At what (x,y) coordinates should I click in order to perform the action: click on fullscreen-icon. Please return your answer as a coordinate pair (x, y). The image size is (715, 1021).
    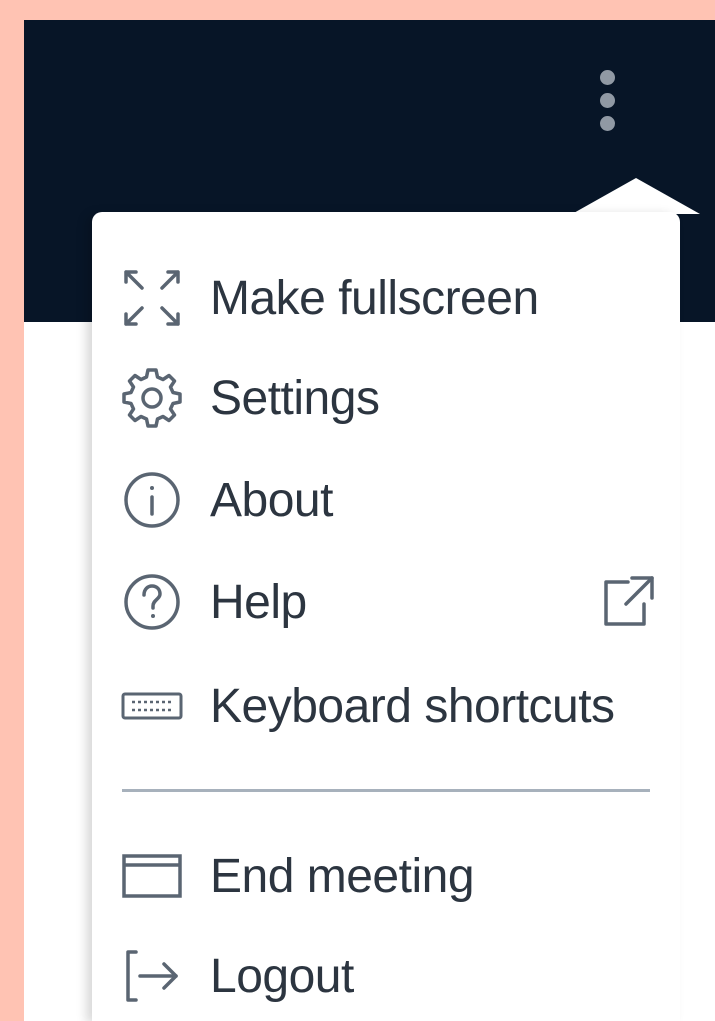
    Looking at the image, I should click on (152, 298).